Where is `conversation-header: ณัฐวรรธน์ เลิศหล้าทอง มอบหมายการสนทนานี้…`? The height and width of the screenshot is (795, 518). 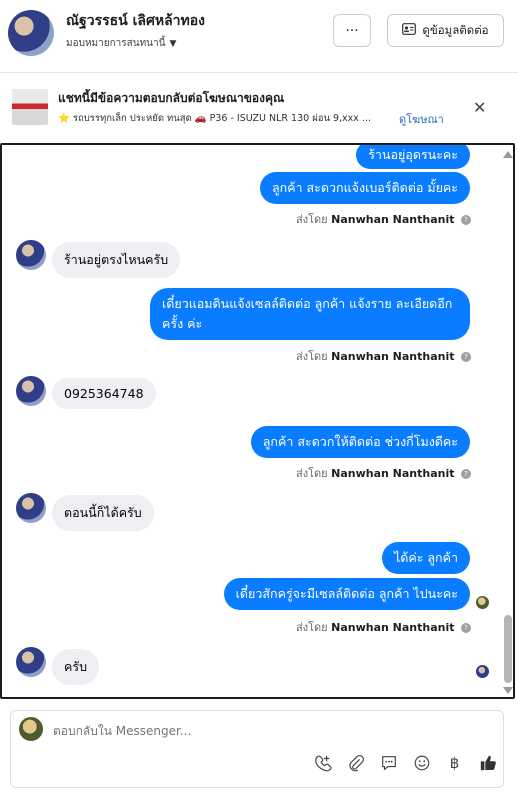
conversation-header: ณัฐวรรธน์ เลิศหล้าทอง มอบหมายการสนทนานี้… is located at coordinates (259, 35).